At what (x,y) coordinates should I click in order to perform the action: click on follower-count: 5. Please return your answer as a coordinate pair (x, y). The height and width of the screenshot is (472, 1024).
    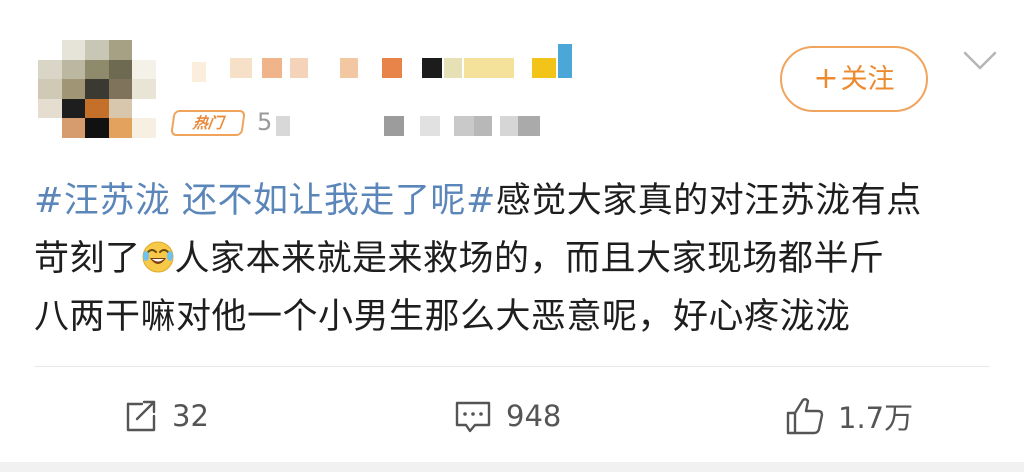
    Looking at the image, I should click on (265, 122).